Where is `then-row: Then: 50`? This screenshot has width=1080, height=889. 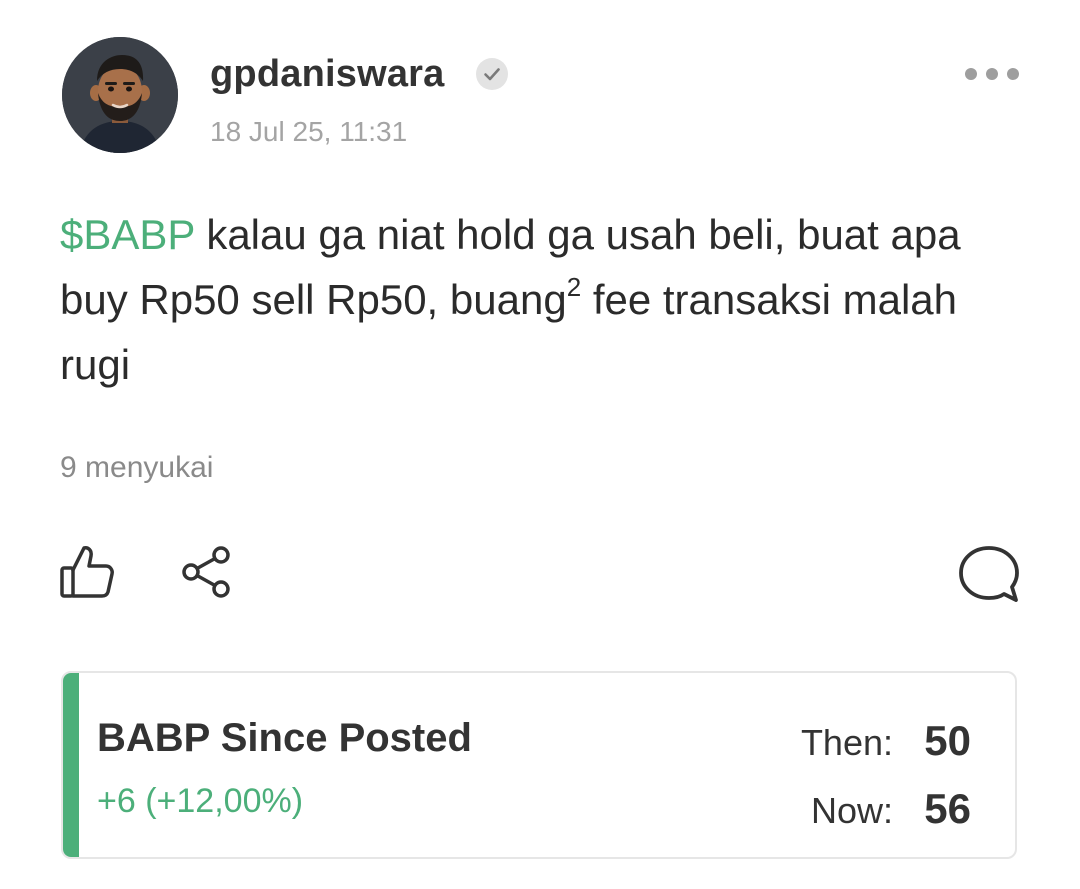
then-row: Then: 50 is located at coordinates (886, 741).